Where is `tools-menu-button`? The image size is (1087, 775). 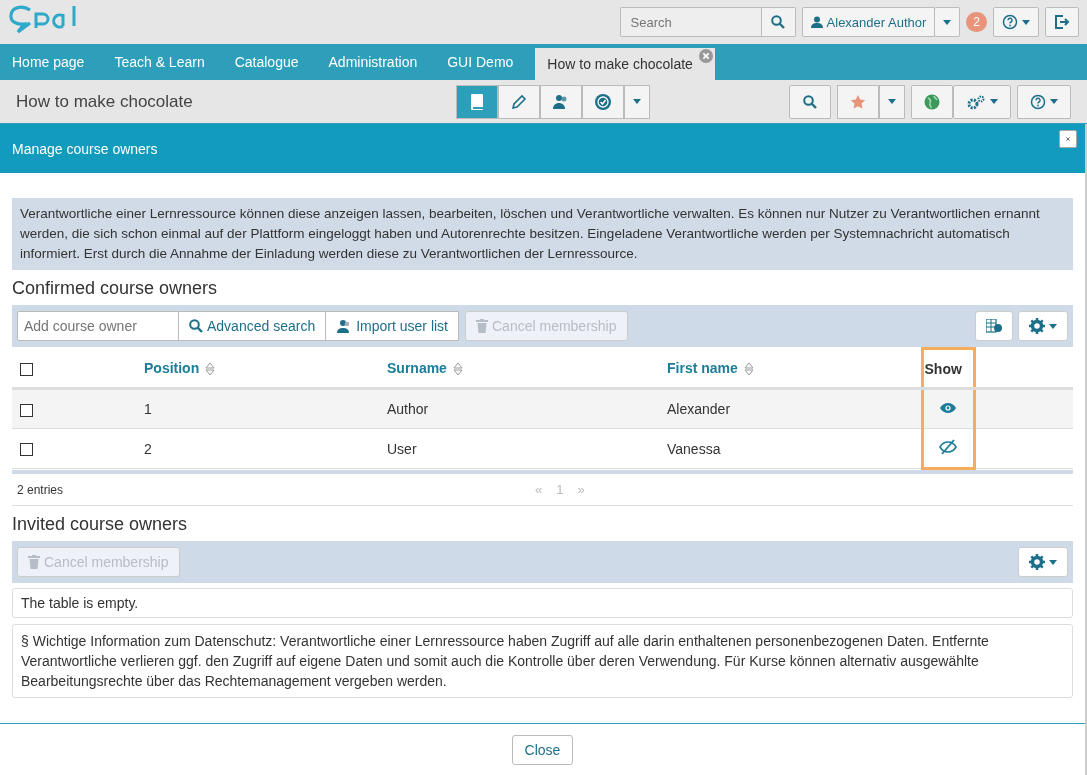 tools-menu-button is located at coordinates (982, 101).